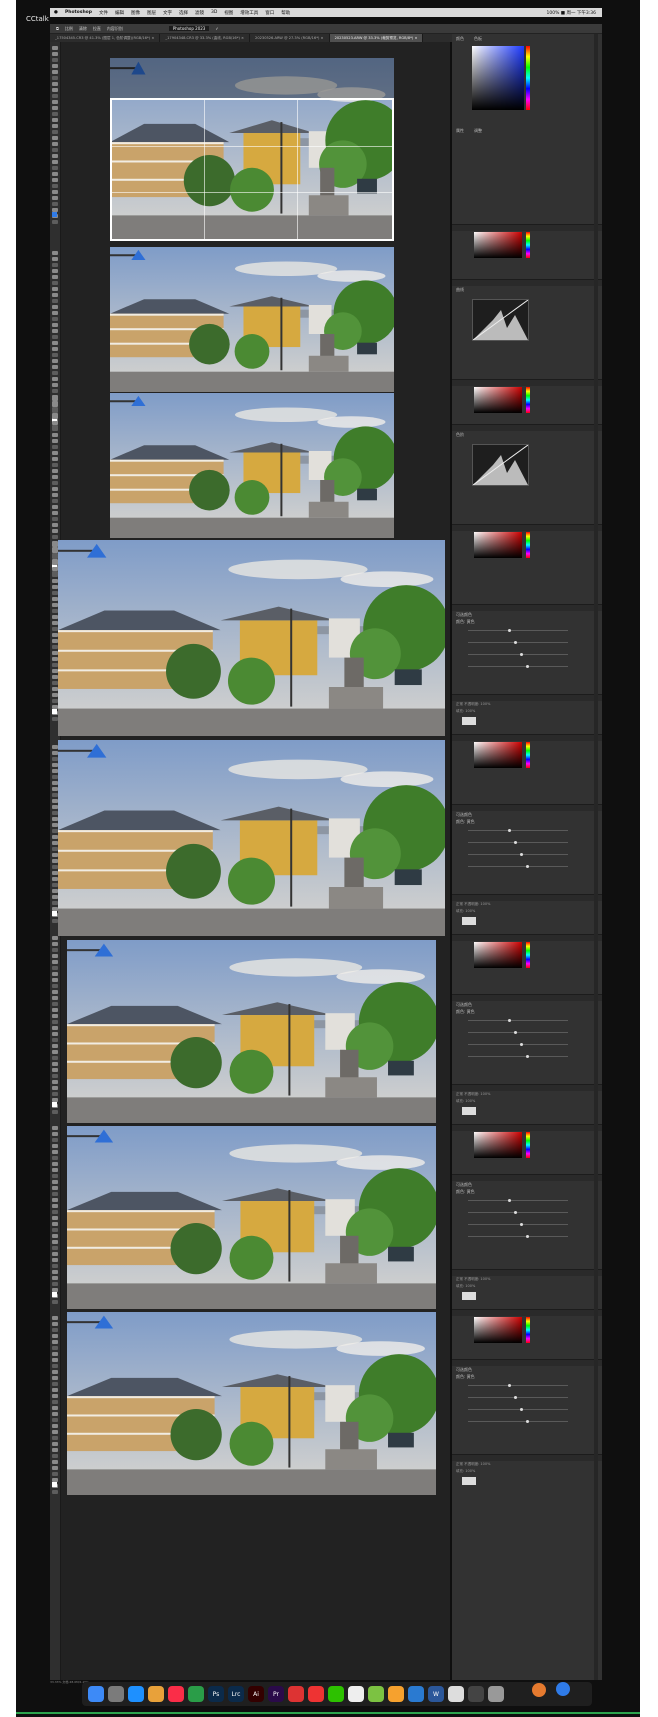  Describe the element at coordinates (199, 13) in the screenshot. I see `menu-filter: 滤镜` at that location.